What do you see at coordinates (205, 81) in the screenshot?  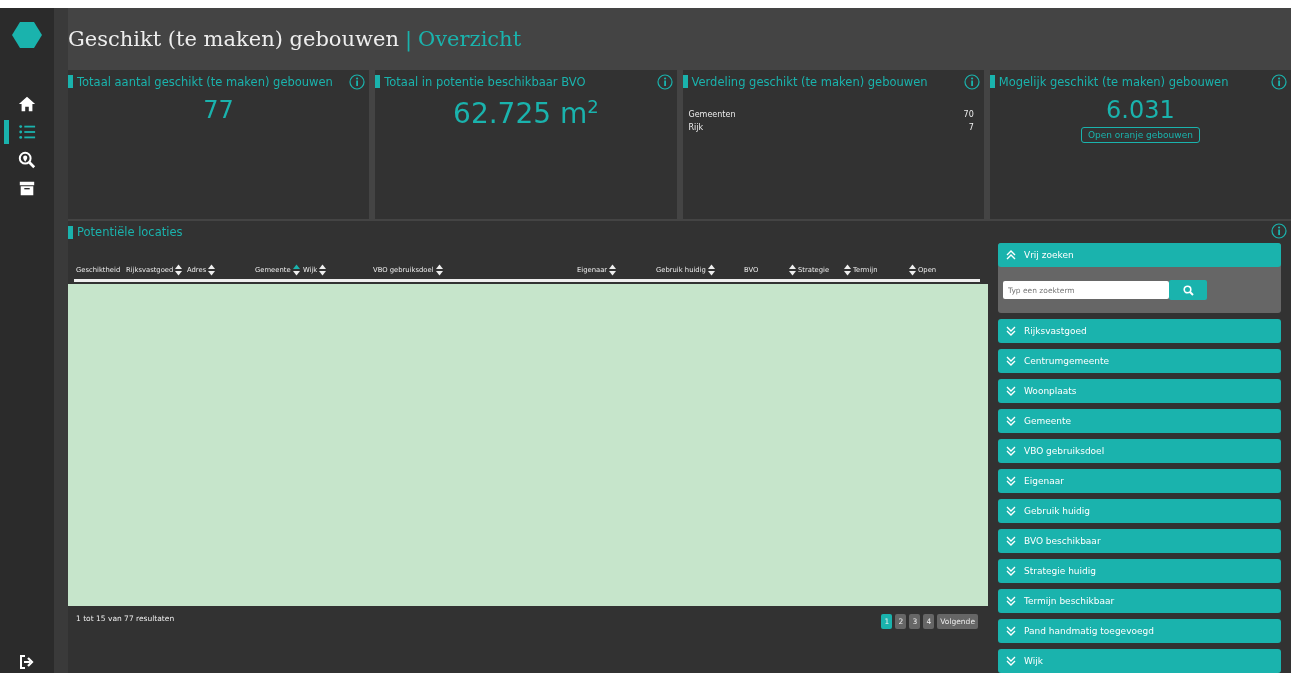 I see `card-title: Totaal aantal geschikt (te maken) gebouwen` at bounding box center [205, 81].